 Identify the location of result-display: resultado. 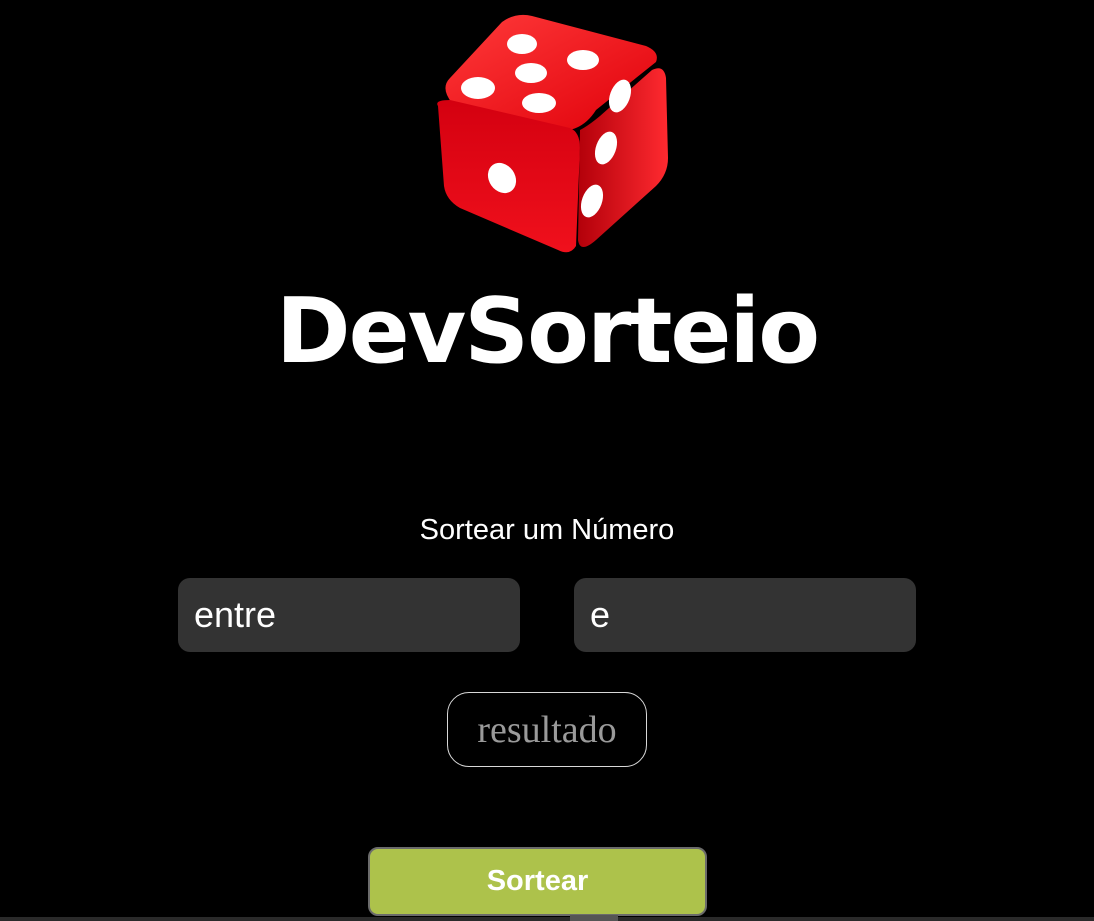
(547, 729).